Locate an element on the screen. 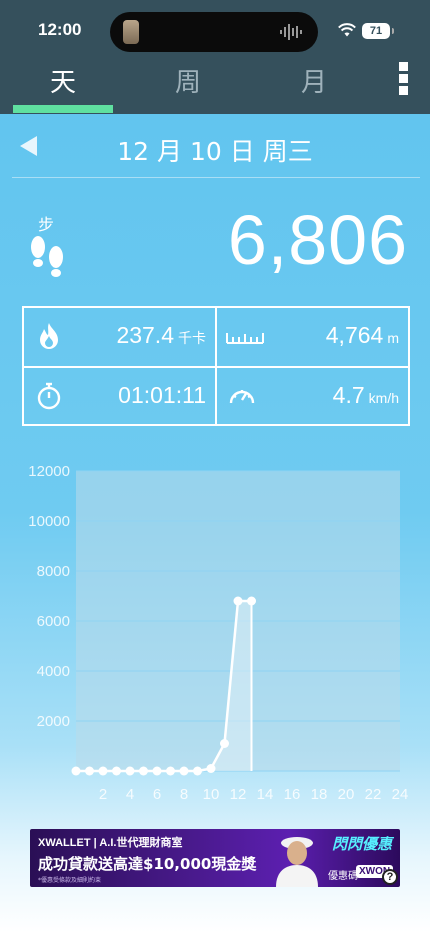  audio-waveform-icon is located at coordinates (291, 32).